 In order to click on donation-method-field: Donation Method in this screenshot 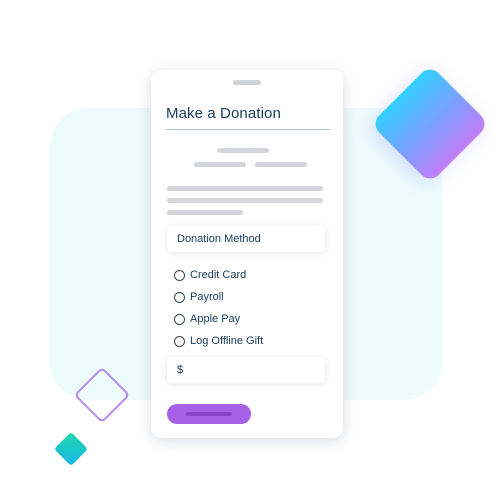, I will do `click(246, 239)`.